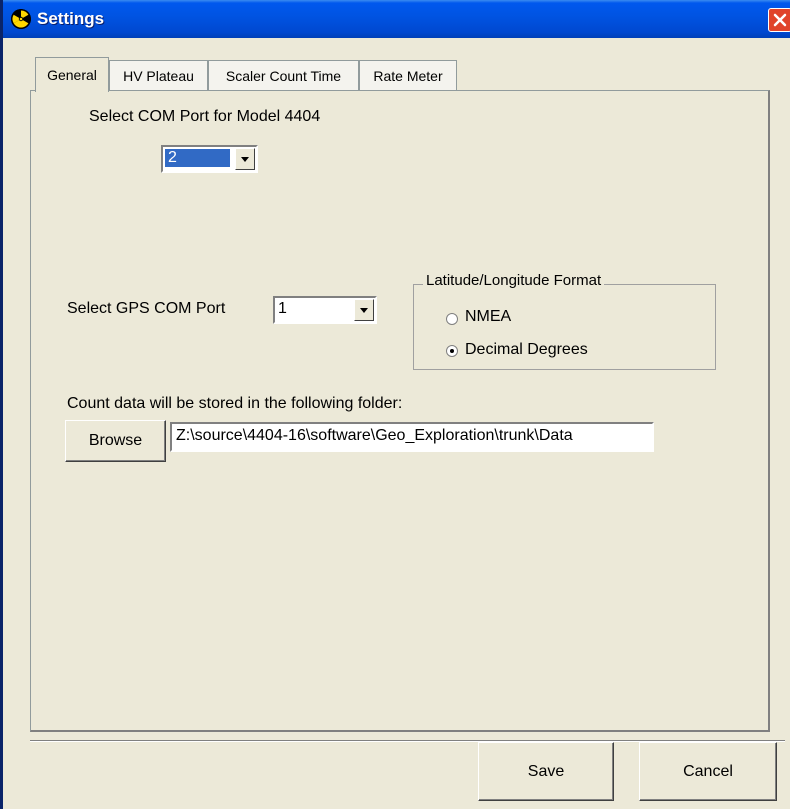  I want to click on com-port-select: 2, so click(209, 159).